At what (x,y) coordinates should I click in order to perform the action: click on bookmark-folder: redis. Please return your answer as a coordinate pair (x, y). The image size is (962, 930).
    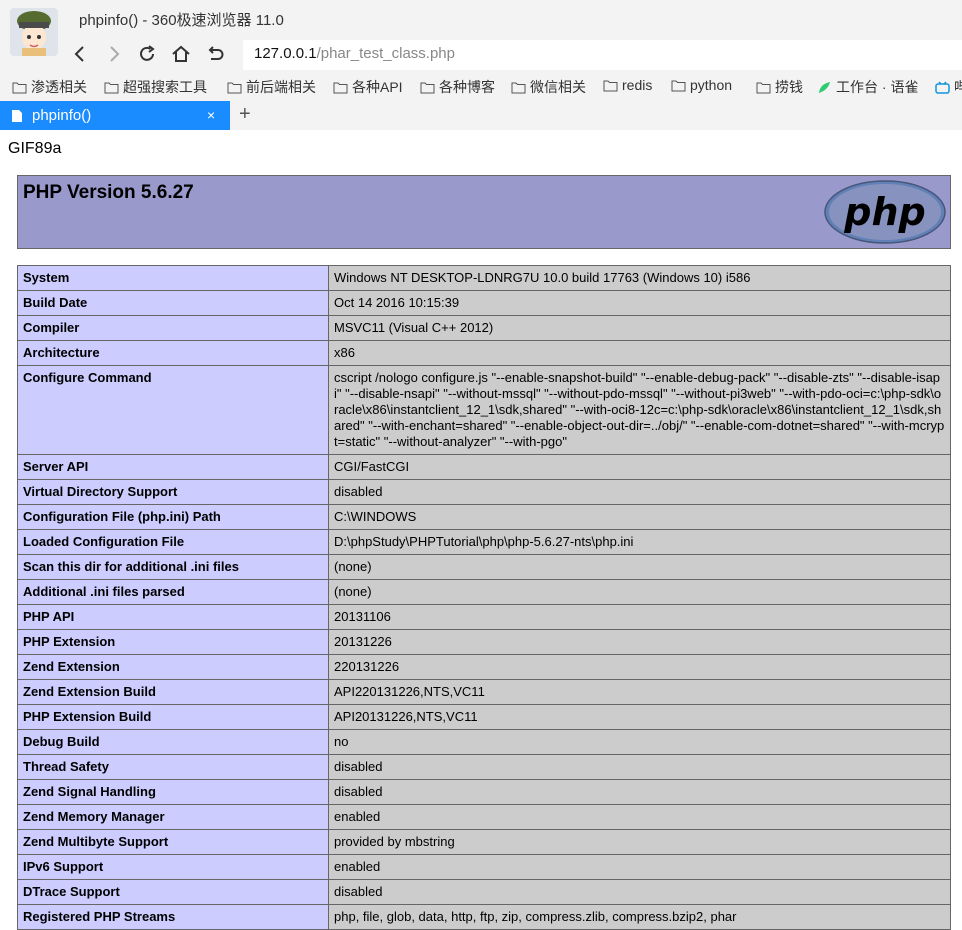
    Looking at the image, I should click on (627, 85).